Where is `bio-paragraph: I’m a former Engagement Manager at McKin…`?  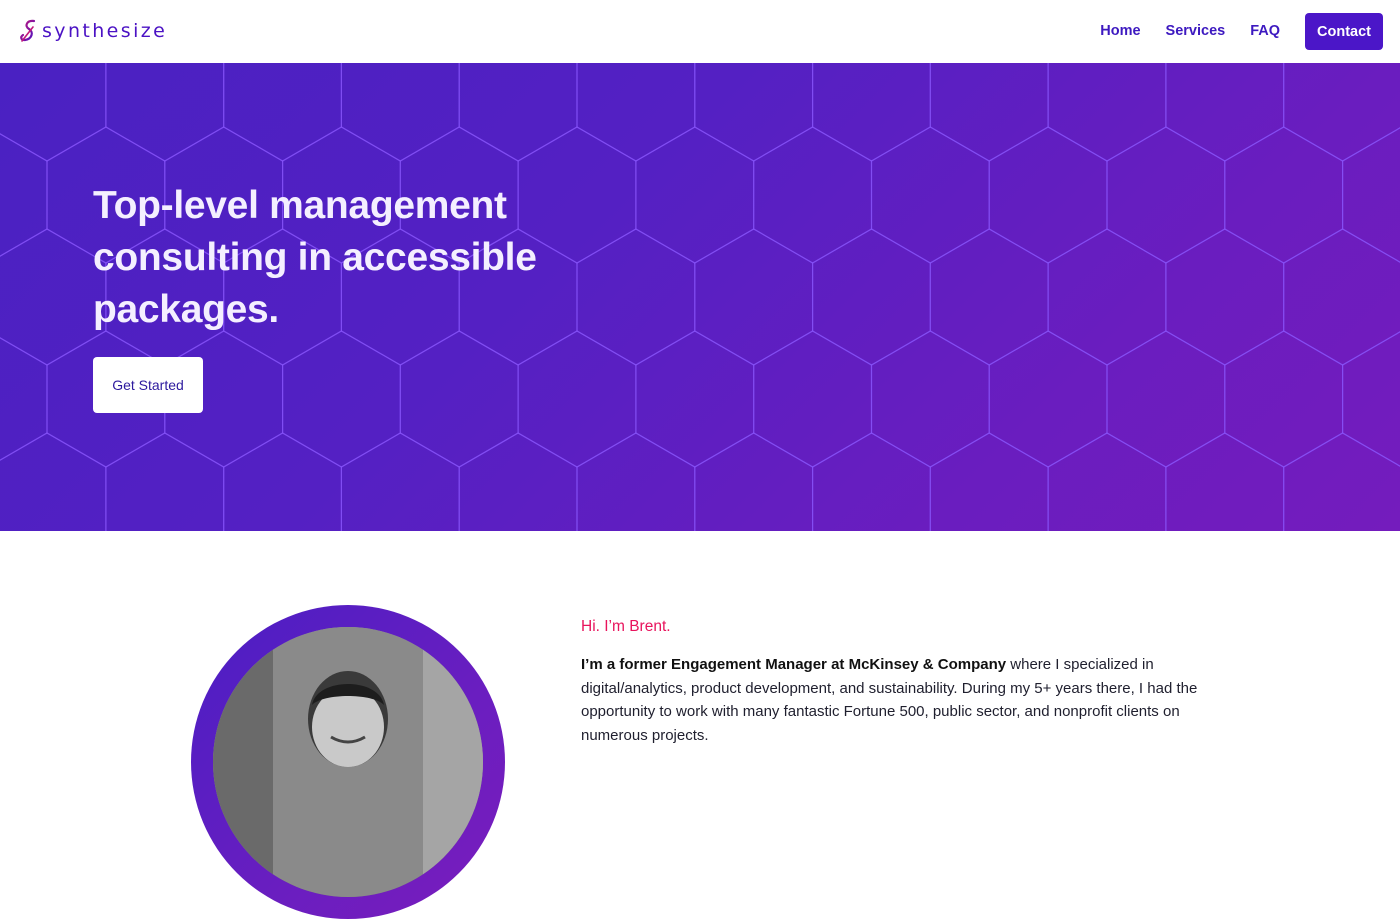
bio-paragraph: I’m a former Engagement Manager at McKin… is located at coordinates (901, 700).